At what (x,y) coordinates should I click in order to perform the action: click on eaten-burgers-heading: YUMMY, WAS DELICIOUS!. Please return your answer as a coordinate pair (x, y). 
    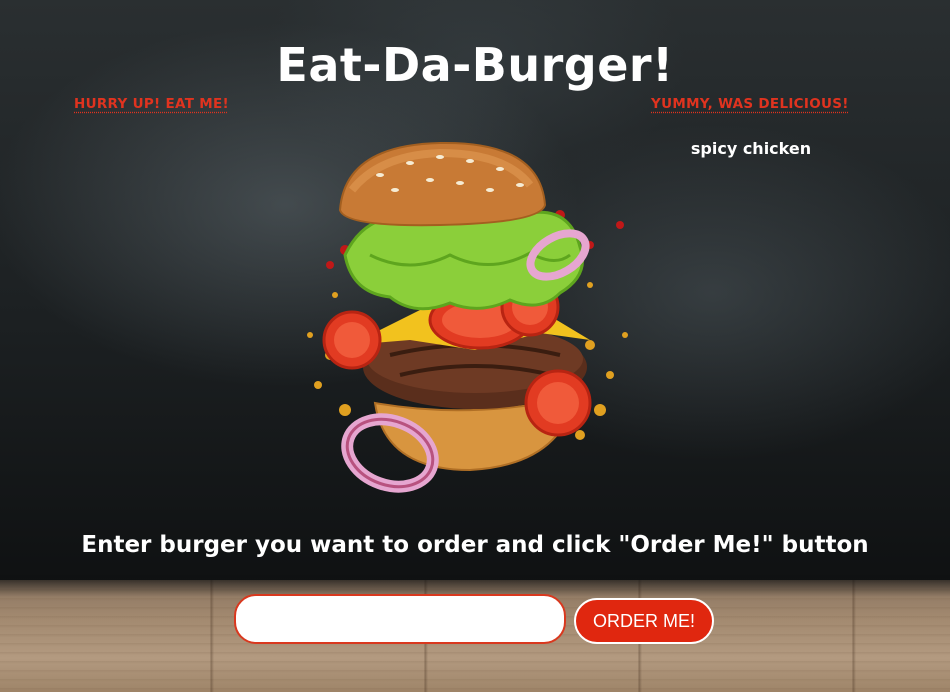
    Looking at the image, I should click on (750, 104).